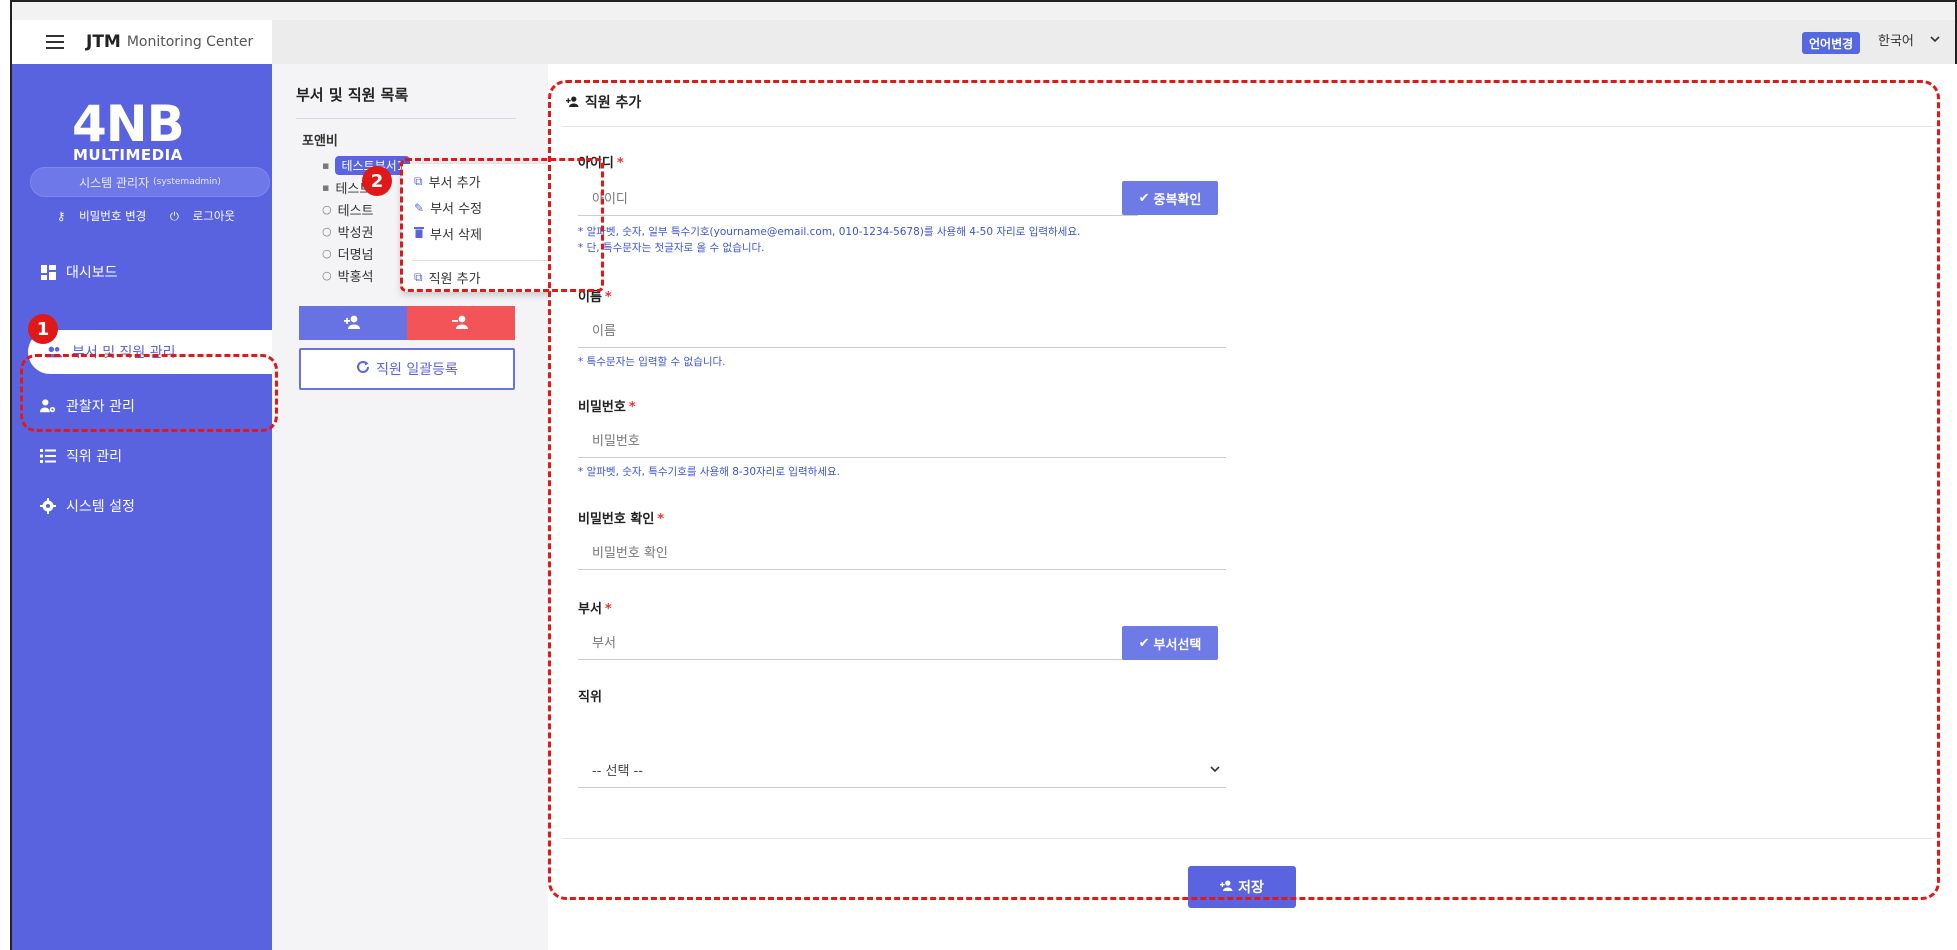 This screenshot has width=1957, height=950. I want to click on account-links: ⚷ 비밀번호 변경 ⏻ 로그아웃, so click(146, 216).